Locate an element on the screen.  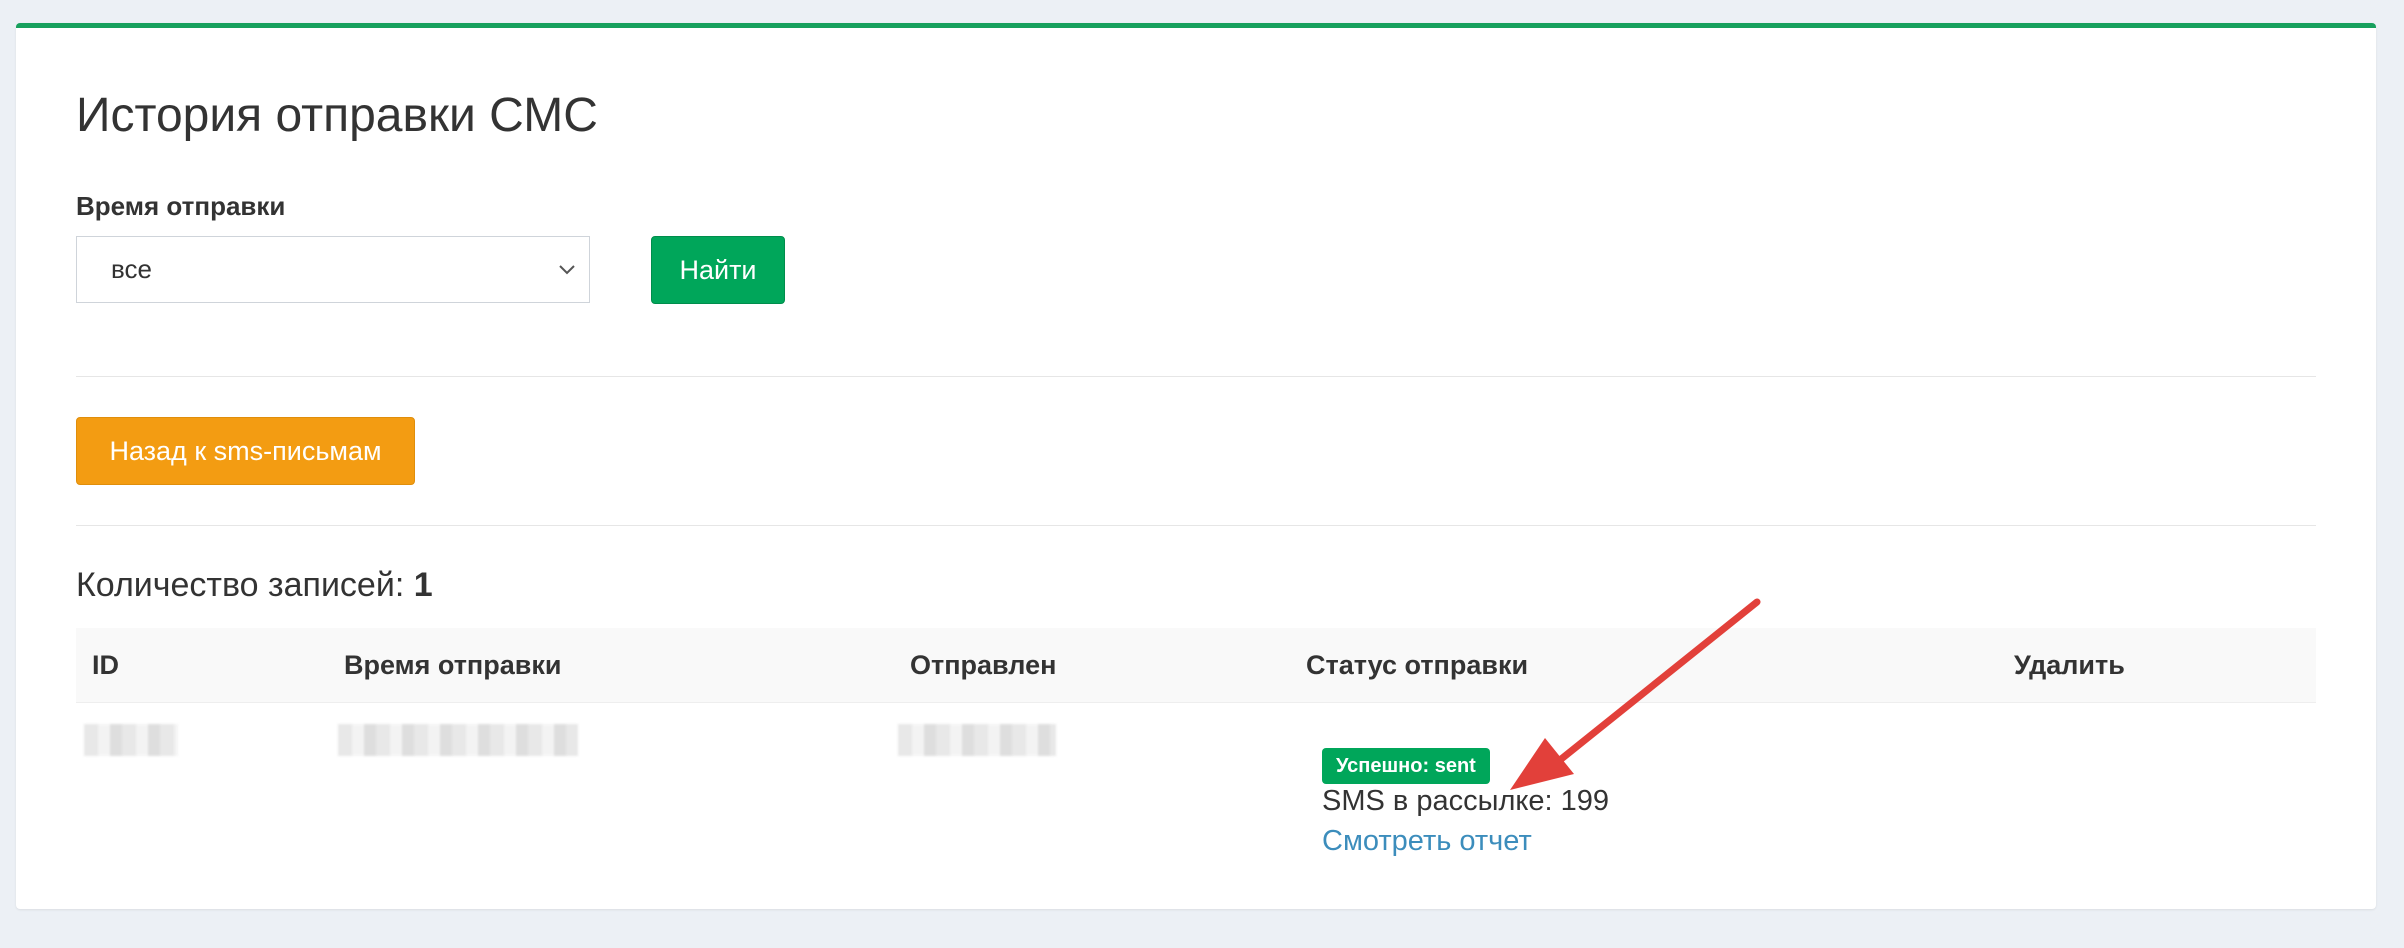
send-time-select-value: все is located at coordinates (131, 269).